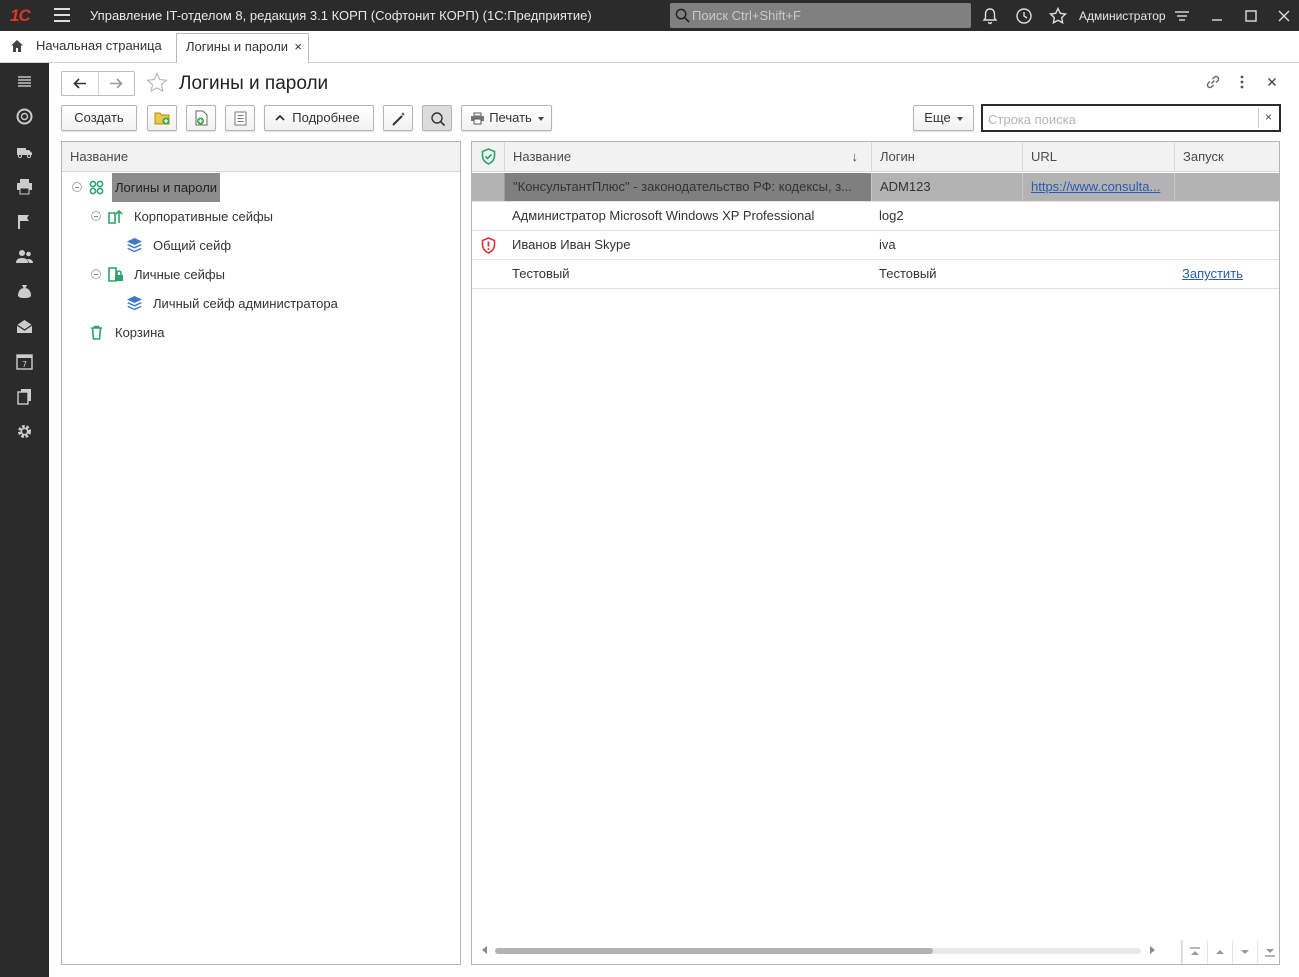 The width and height of the screenshot is (1299, 977). I want to click on list-search-box: ×, so click(1131, 118).